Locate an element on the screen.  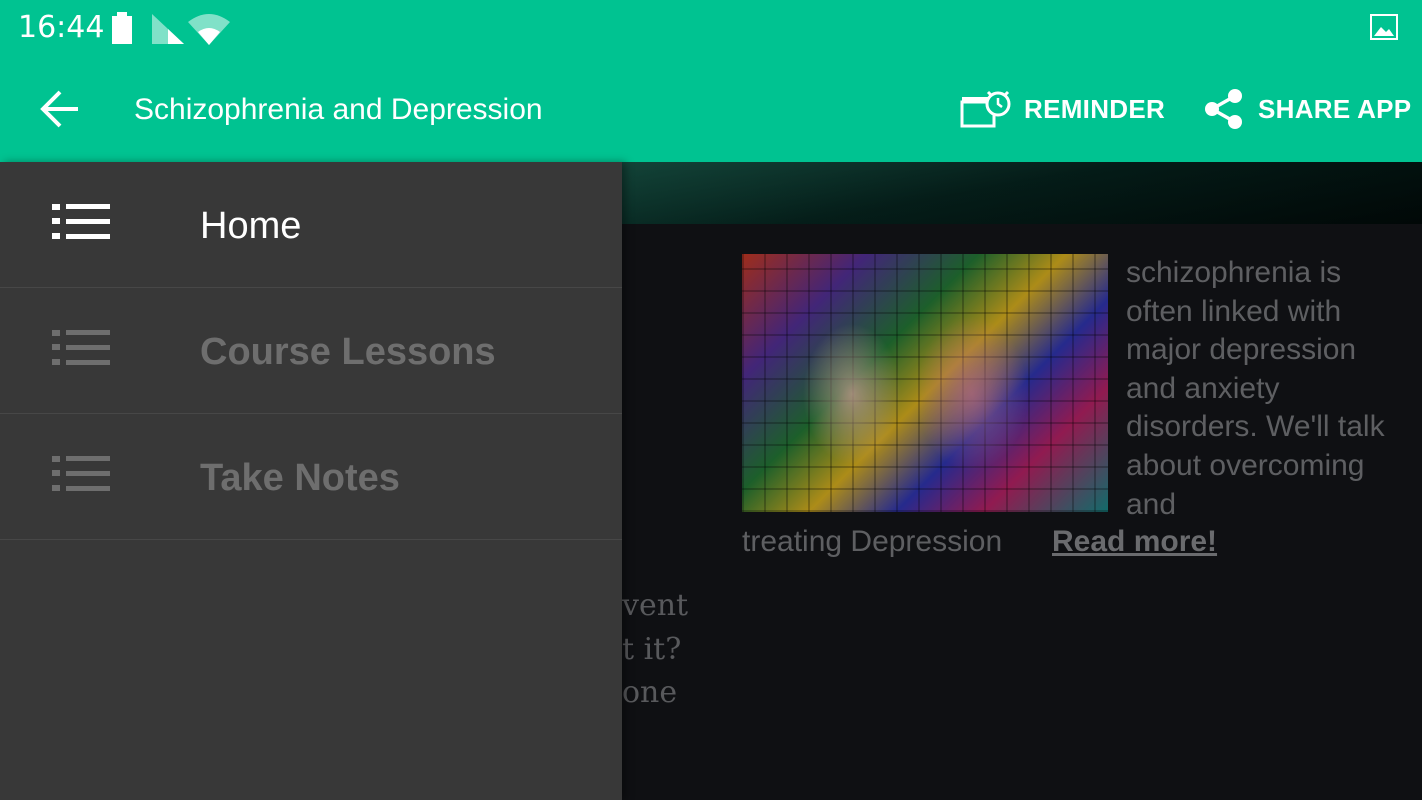
status-time: 16:44 is located at coordinates (61, 27).